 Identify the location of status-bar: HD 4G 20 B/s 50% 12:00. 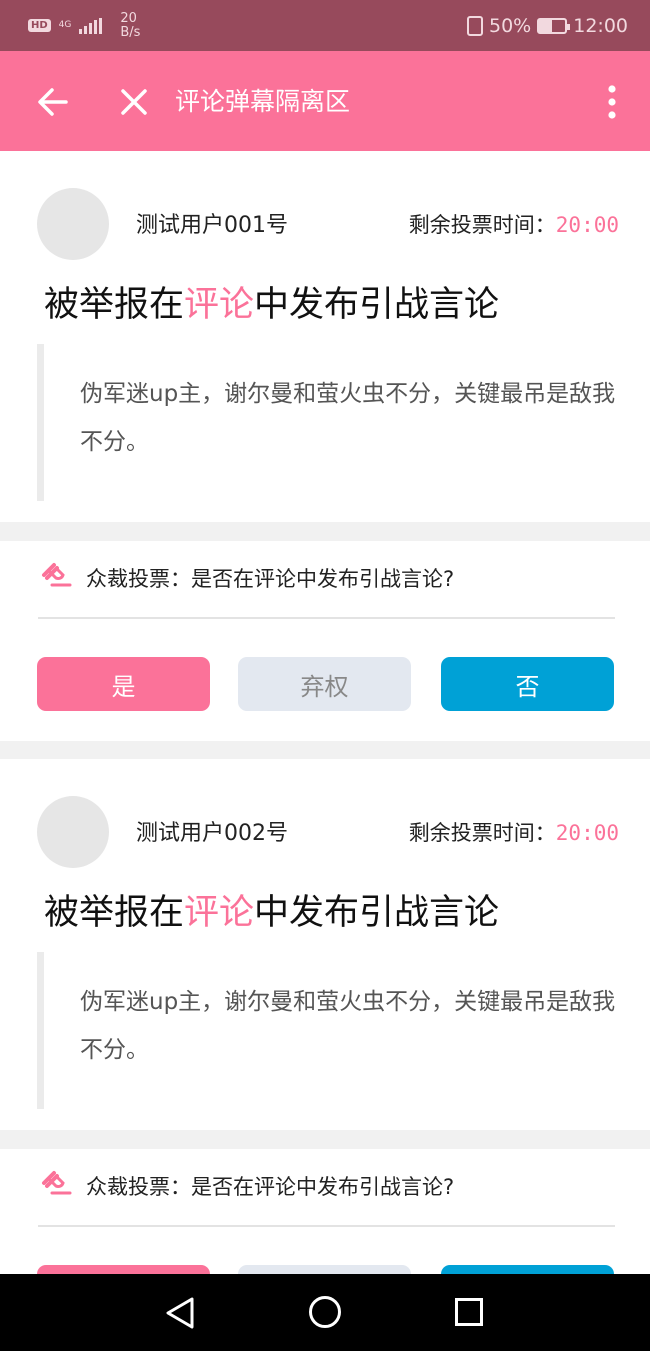
(325, 25).